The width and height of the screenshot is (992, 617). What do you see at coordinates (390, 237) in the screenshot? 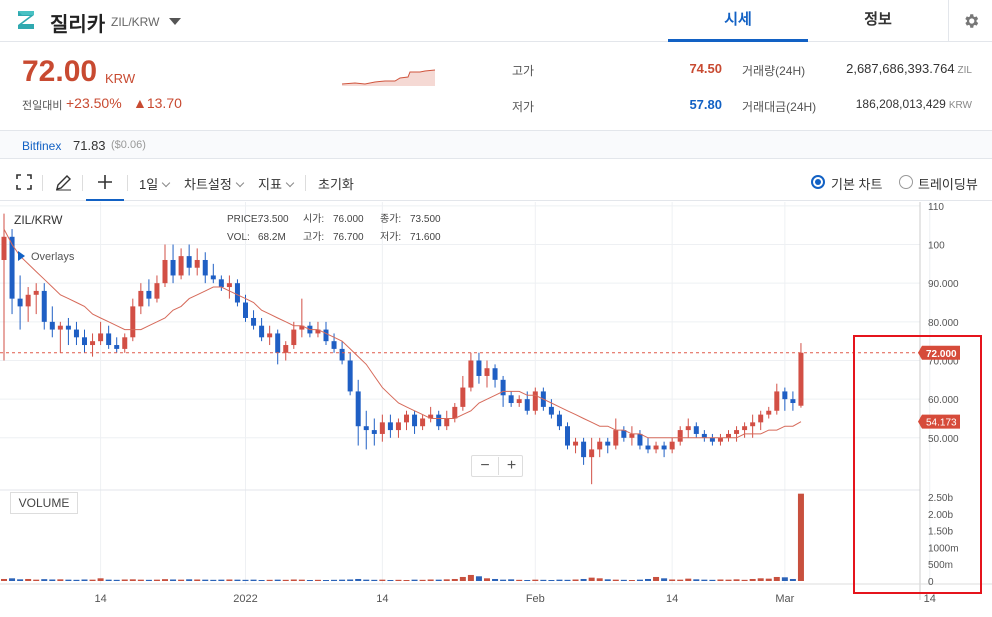
I see `legend-low-label: 저가:` at bounding box center [390, 237].